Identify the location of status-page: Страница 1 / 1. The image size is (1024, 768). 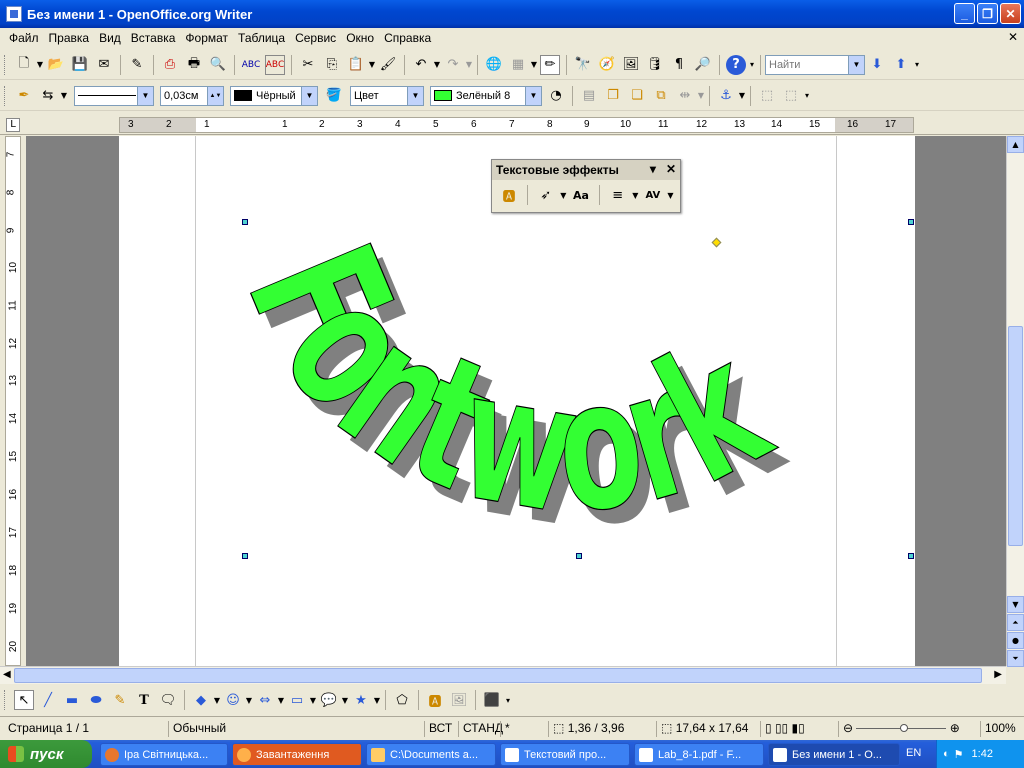
(48, 729).